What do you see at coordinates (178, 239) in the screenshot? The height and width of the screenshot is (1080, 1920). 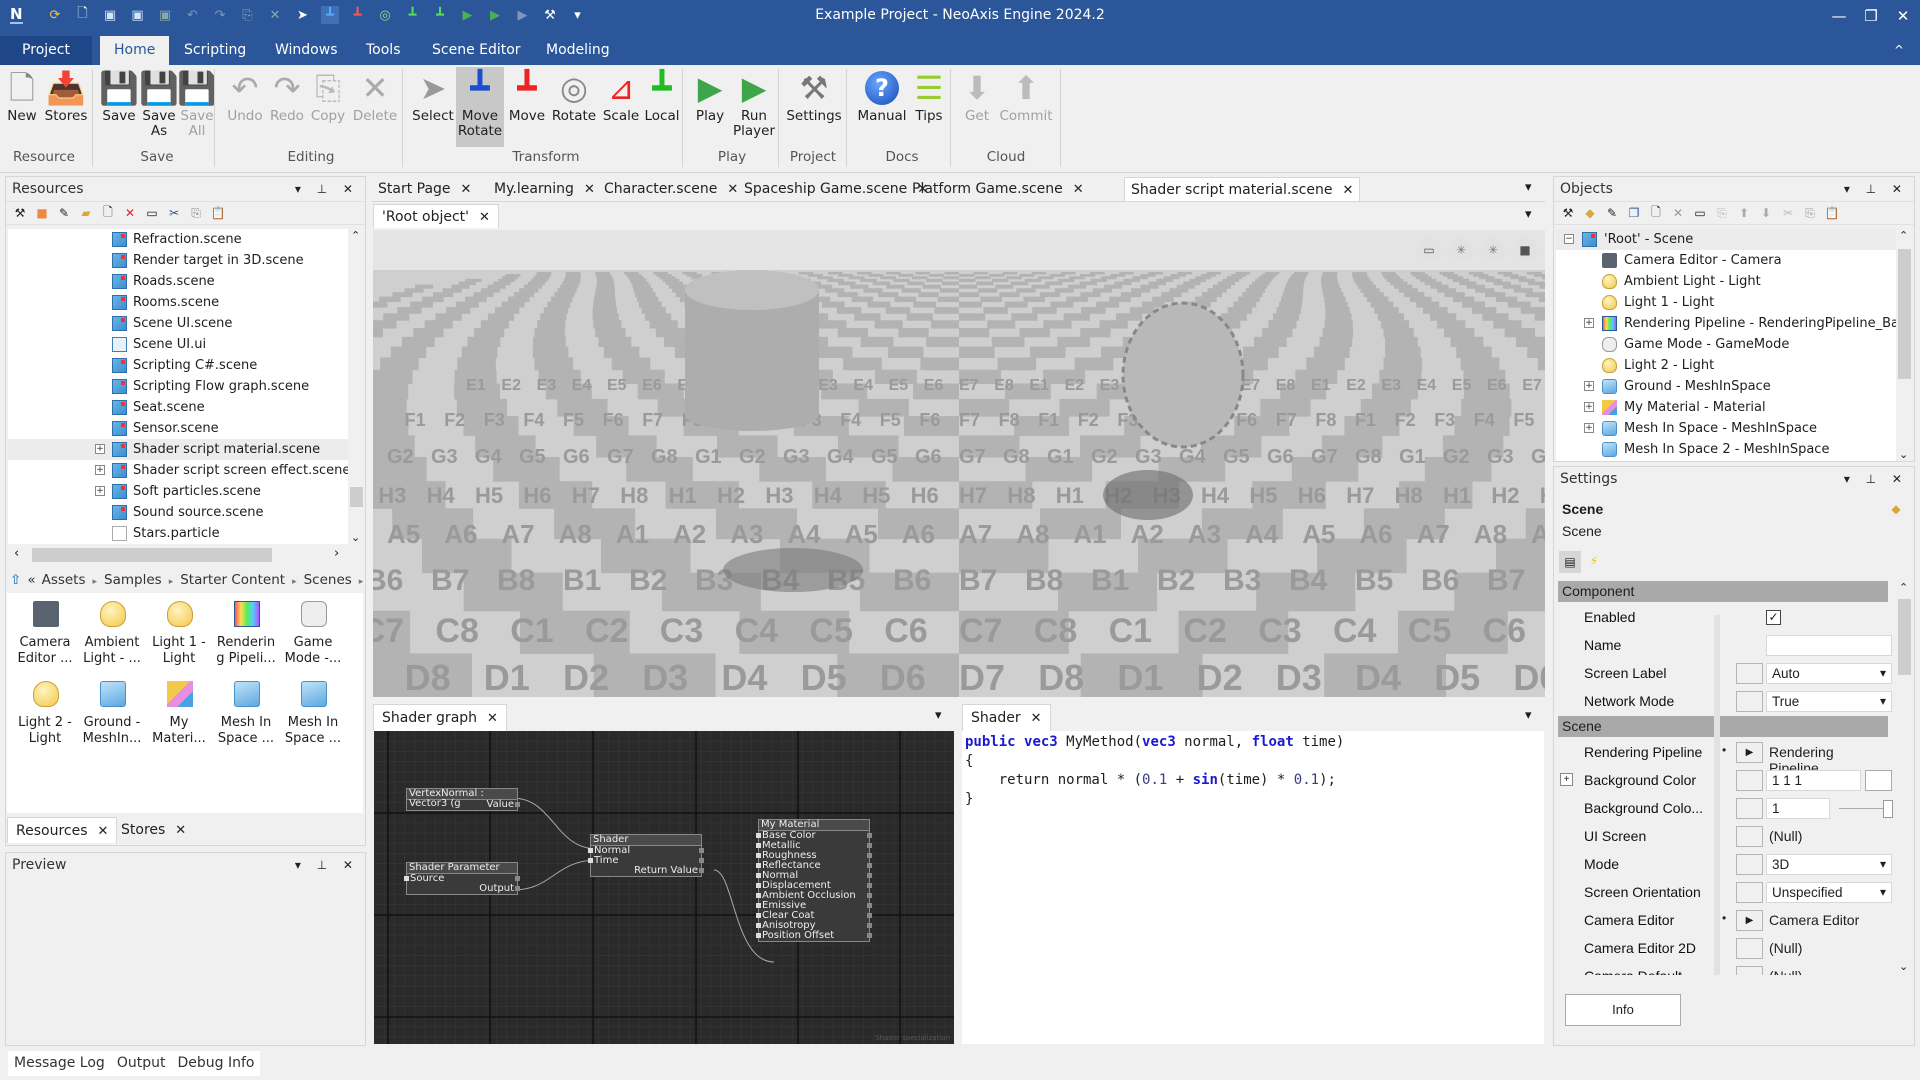 I see `resource-item: Refraction.scene` at bounding box center [178, 239].